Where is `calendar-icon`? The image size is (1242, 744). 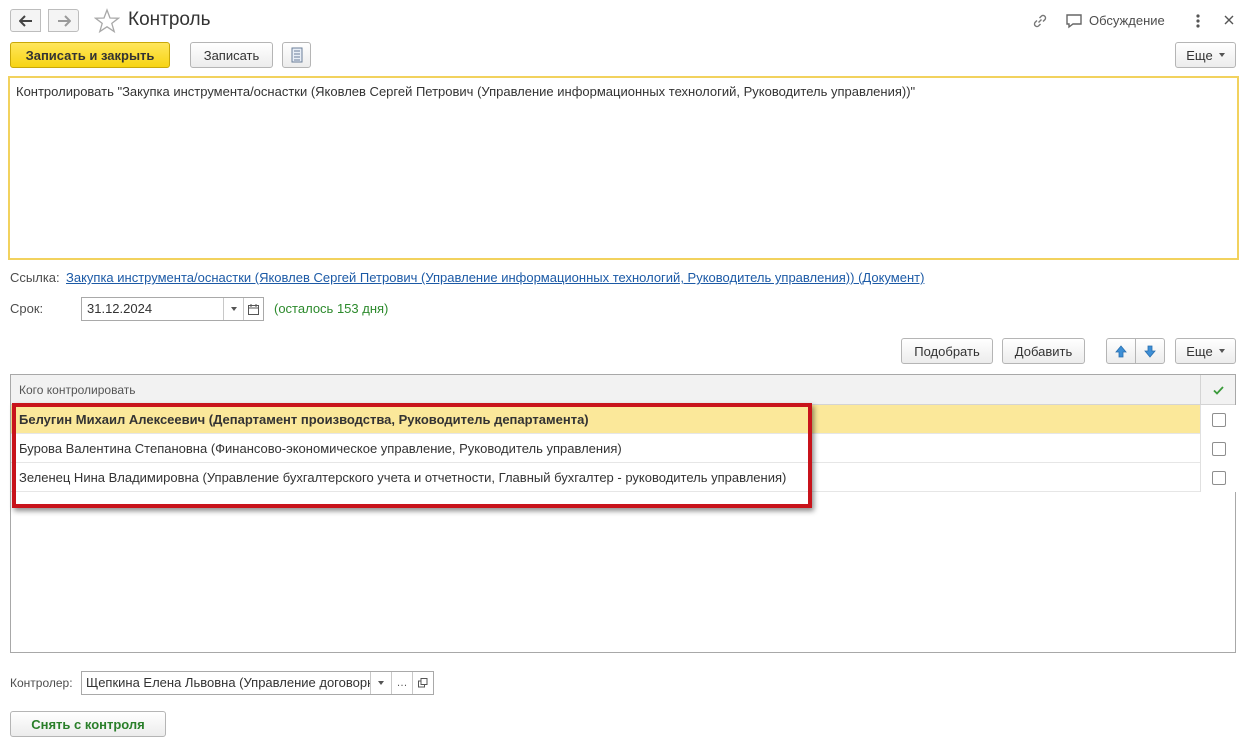 calendar-icon is located at coordinates (253, 309).